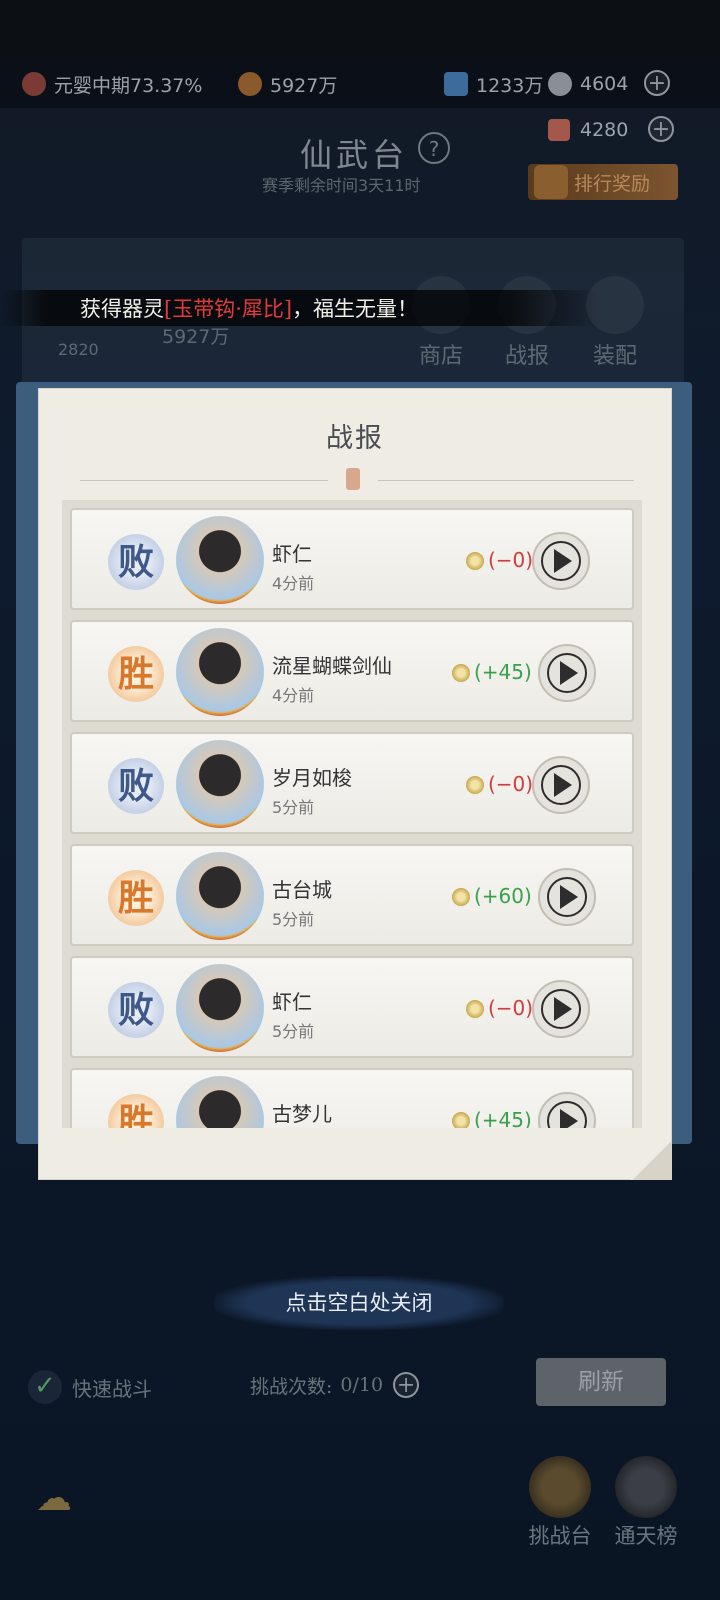 Image resolution: width=720 pixels, height=1600 pixels. What do you see at coordinates (614, 356) in the screenshot?
I see `equip-label: 装配` at bounding box center [614, 356].